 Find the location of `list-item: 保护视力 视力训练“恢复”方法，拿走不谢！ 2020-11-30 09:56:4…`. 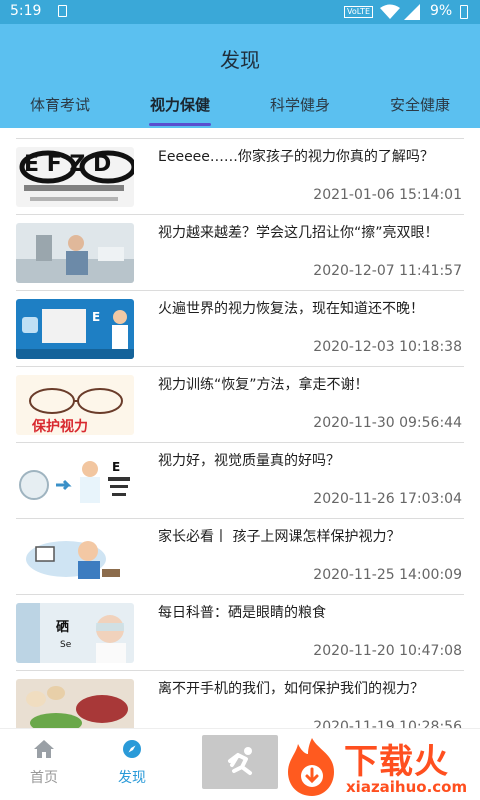

list-item: 保护视力 视力训练“恢复”方法，拿走不谢！ 2020-11-30 09:56:4… is located at coordinates (240, 404).